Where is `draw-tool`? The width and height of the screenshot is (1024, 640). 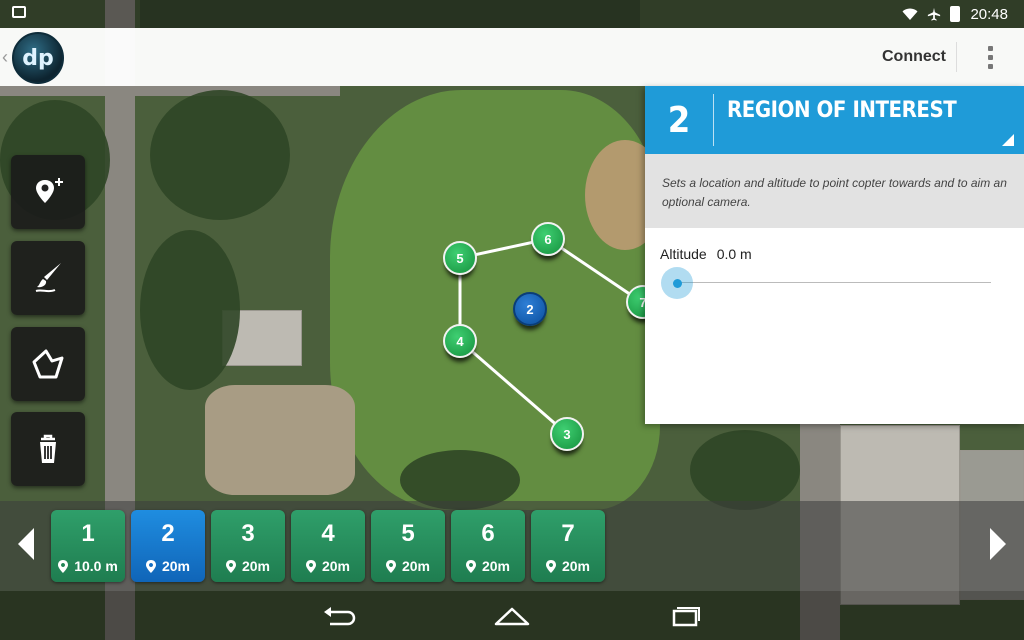 draw-tool is located at coordinates (48, 278).